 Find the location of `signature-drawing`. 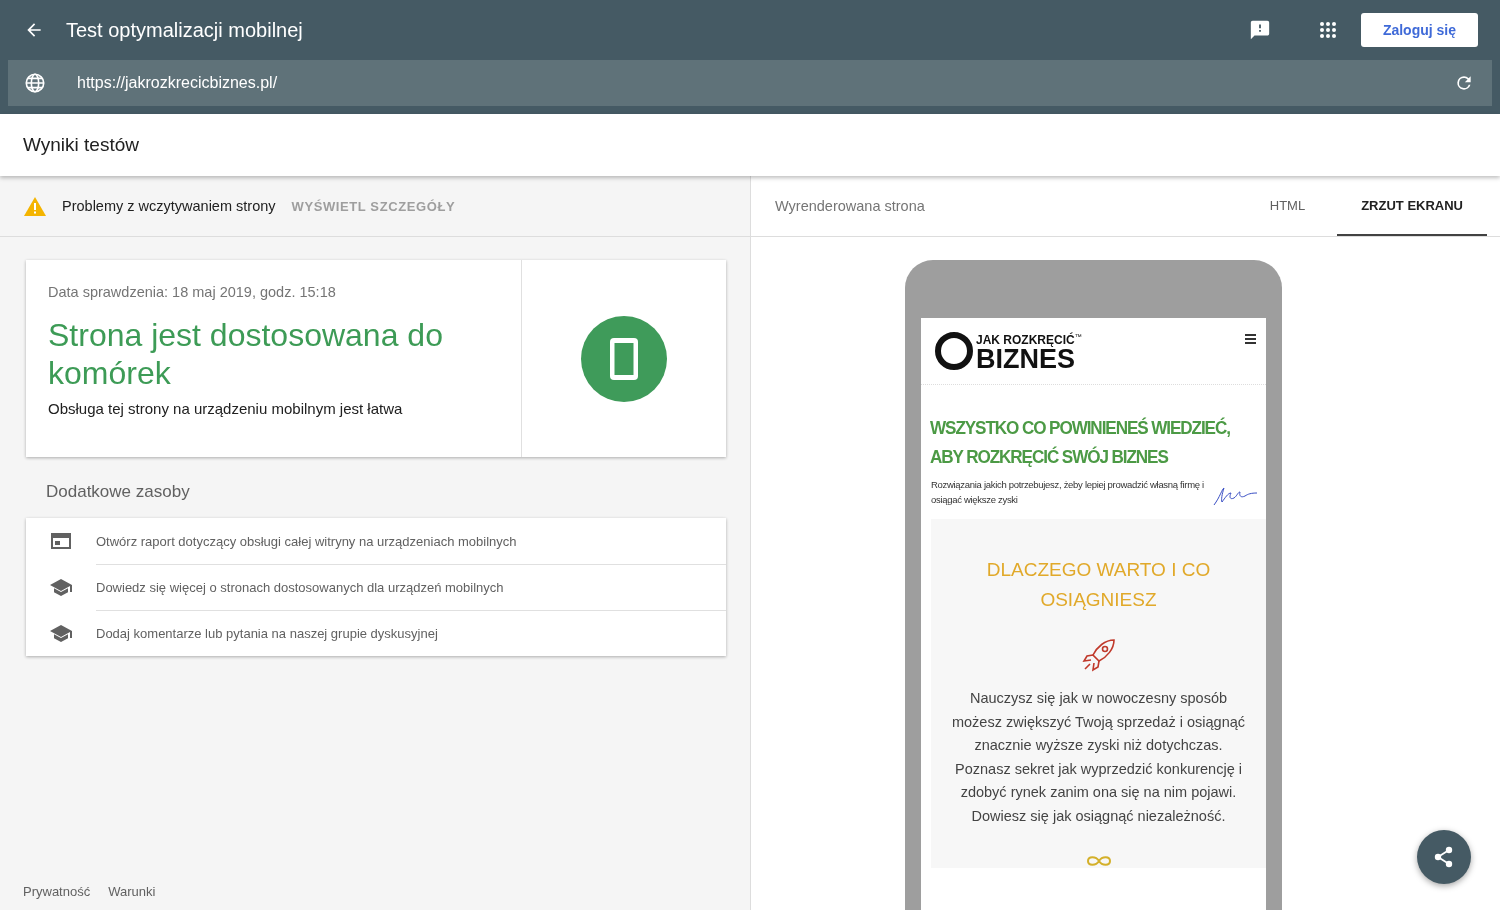

signature-drawing is located at coordinates (1236, 496).